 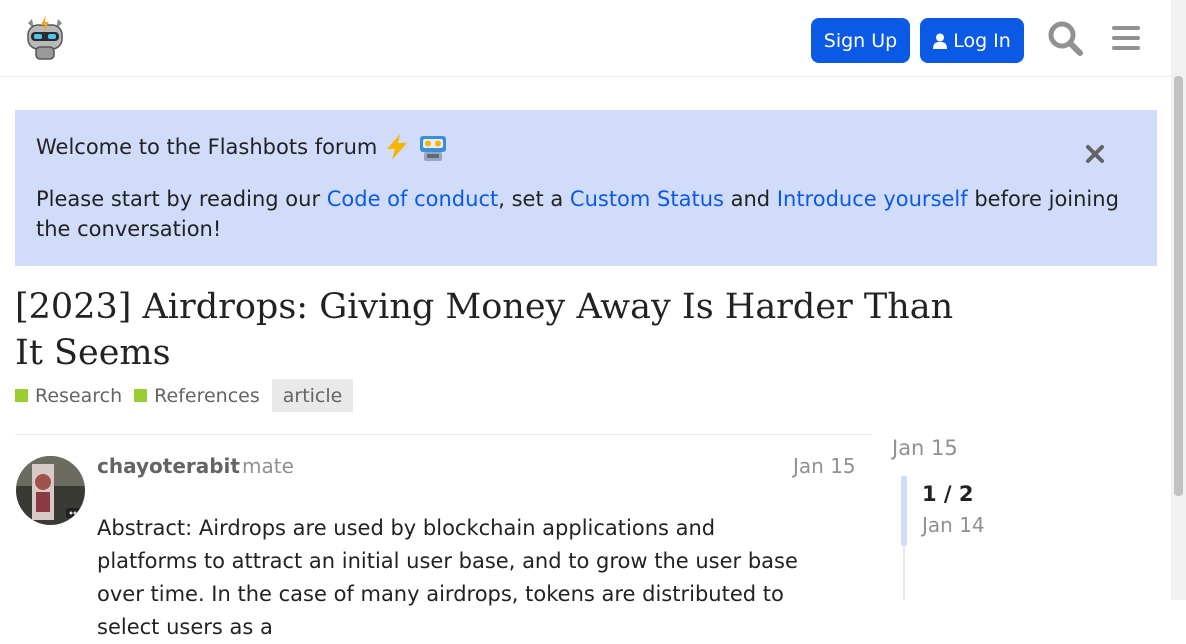 I want to click on close-icon, so click(x=1095, y=154).